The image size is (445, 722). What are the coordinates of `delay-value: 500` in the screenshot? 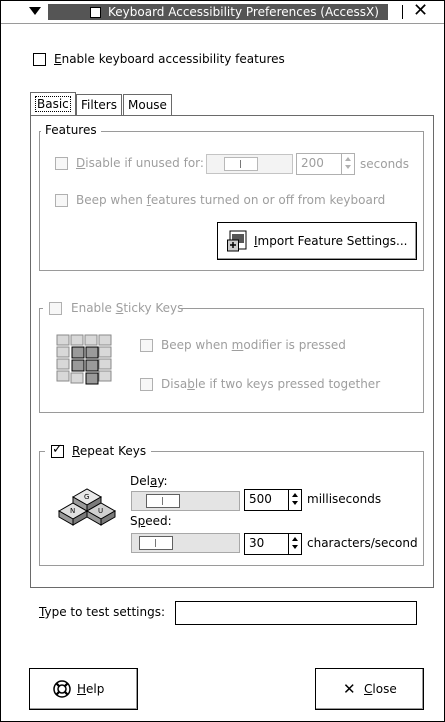 It's located at (260, 499).